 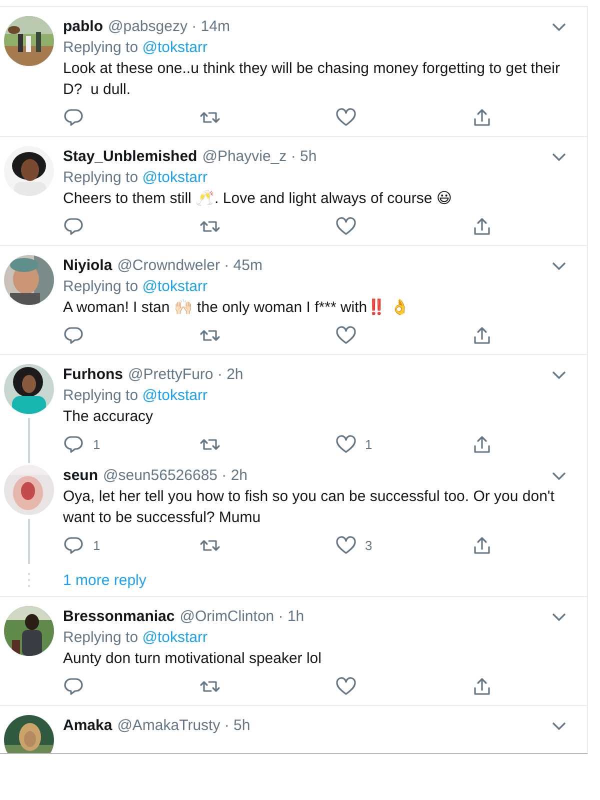 What do you see at coordinates (80, 475) in the screenshot?
I see `user-name: seun` at bounding box center [80, 475].